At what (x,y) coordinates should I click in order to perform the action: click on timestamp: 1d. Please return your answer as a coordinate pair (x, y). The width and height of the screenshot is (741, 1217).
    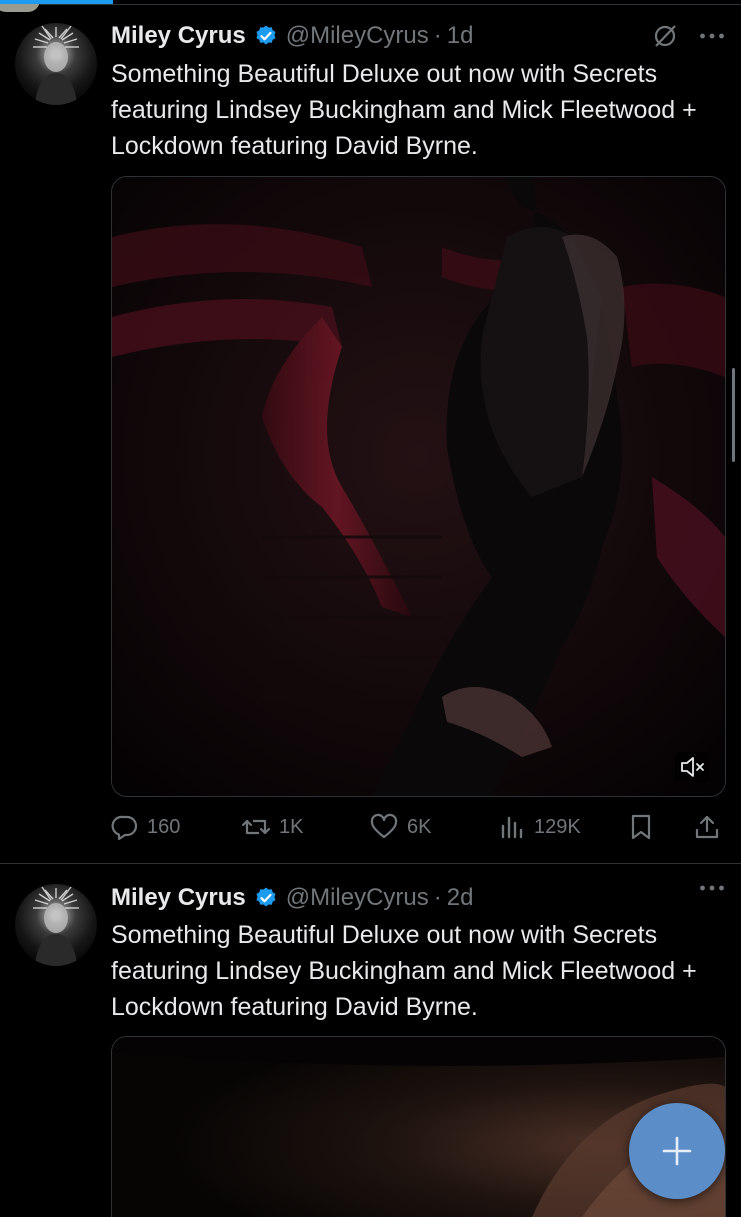
    Looking at the image, I should click on (460, 36).